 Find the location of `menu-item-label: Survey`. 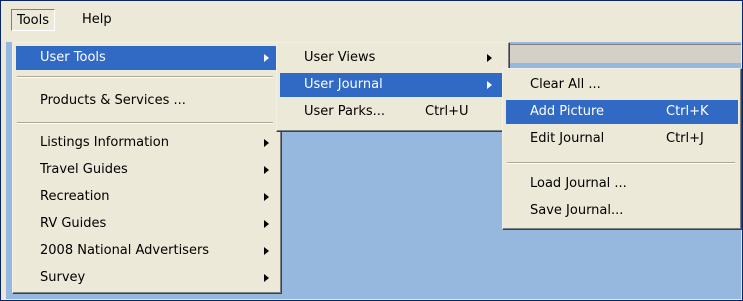

menu-item-label: Survey is located at coordinates (63, 277).